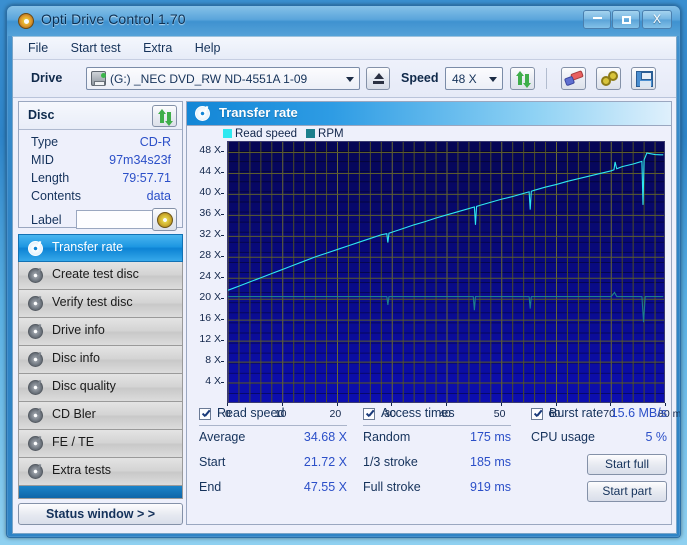 The height and width of the screenshot is (545, 687). Describe the element at coordinates (608, 78) in the screenshot. I see `settings-button` at that location.